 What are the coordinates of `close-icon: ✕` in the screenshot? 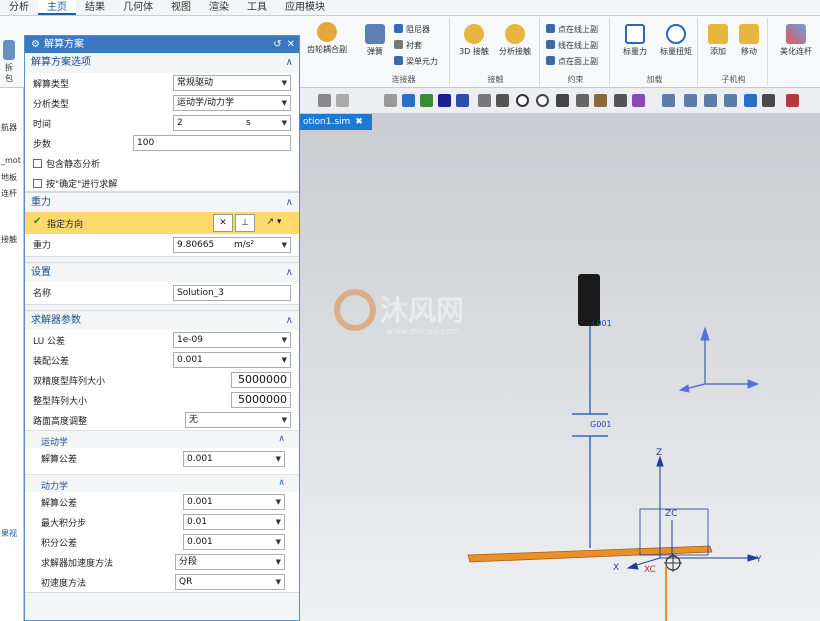 It's located at (291, 44).